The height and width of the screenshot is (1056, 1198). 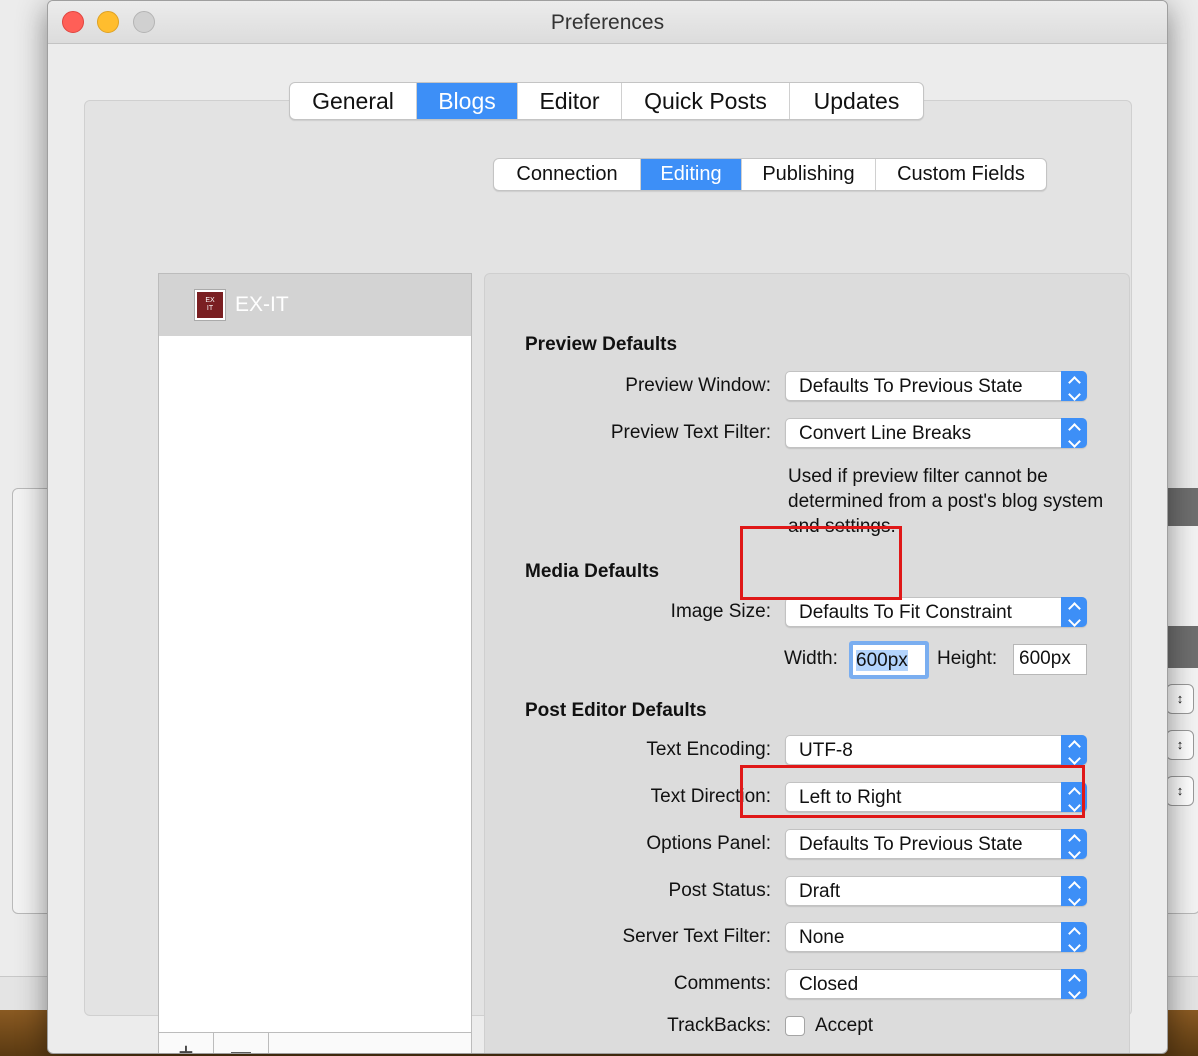 I want to click on comments-label: Comments:, so click(x=722, y=983).